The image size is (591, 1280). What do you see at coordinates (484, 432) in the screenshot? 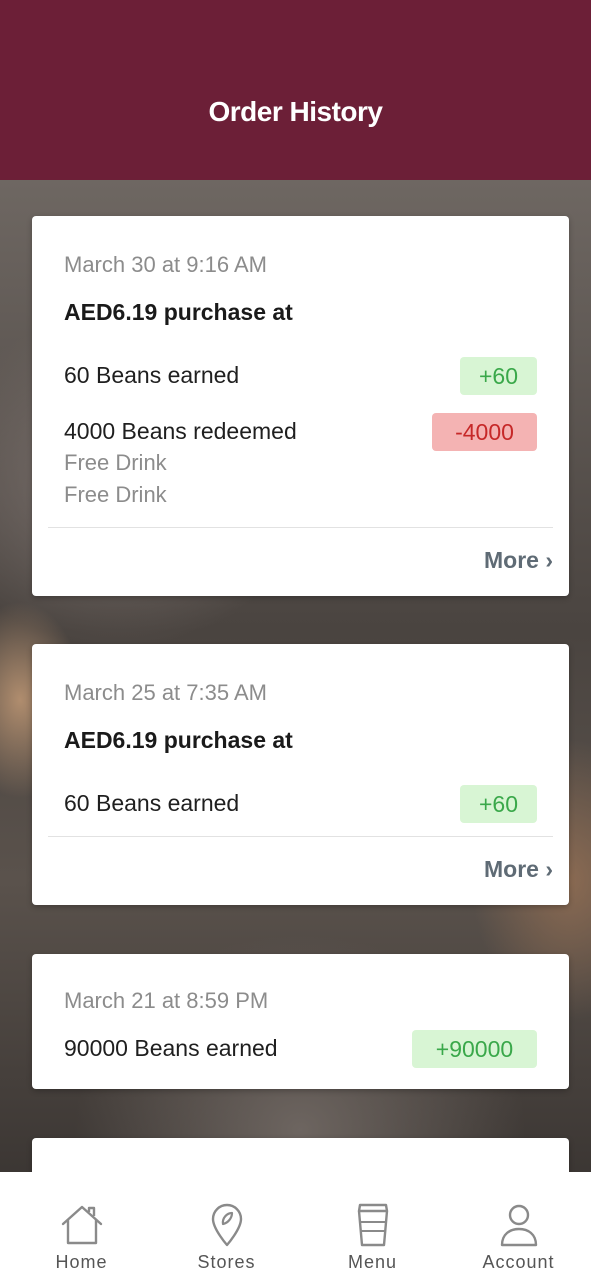
I see `beans-redeemed-badge: -4000` at bounding box center [484, 432].